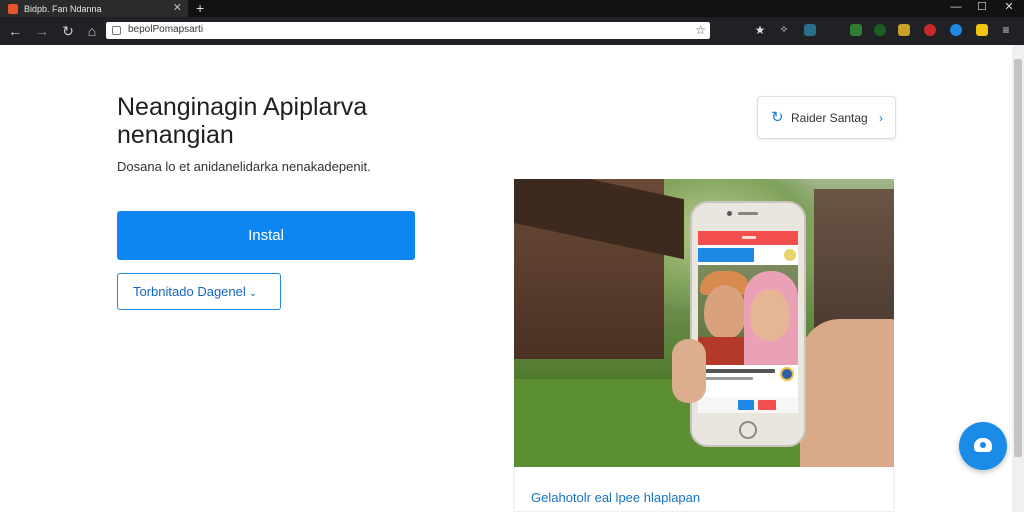 The height and width of the screenshot is (512, 1024). What do you see at coordinates (253, 293) in the screenshot?
I see `chevron-down-icon: ⌄` at bounding box center [253, 293].